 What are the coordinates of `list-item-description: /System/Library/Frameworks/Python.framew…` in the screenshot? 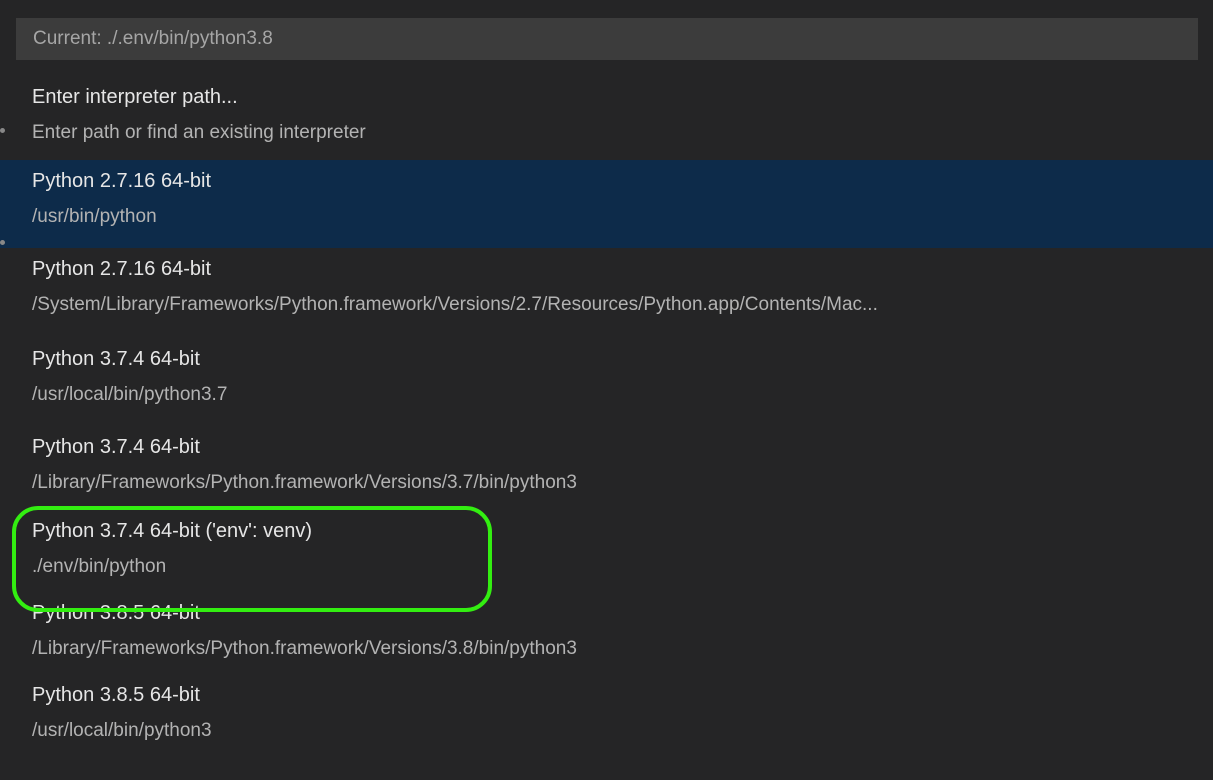 It's located at (455, 304).